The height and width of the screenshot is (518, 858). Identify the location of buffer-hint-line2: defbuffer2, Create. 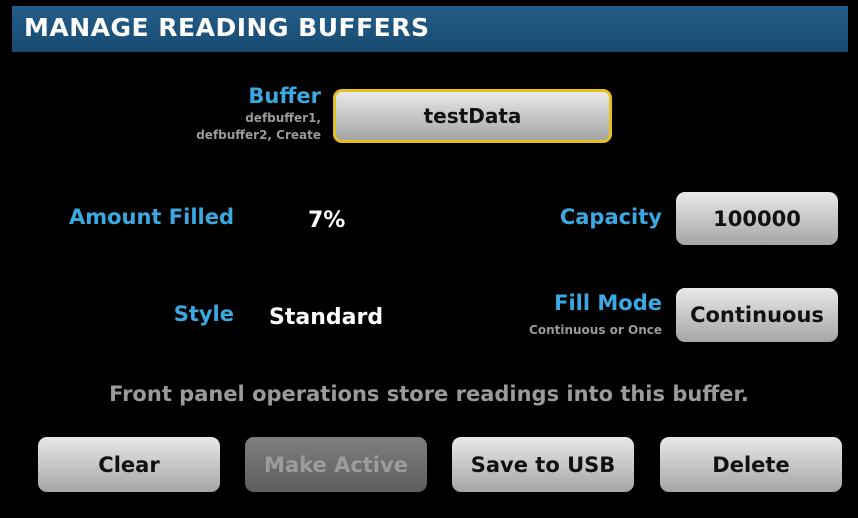
(258, 135).